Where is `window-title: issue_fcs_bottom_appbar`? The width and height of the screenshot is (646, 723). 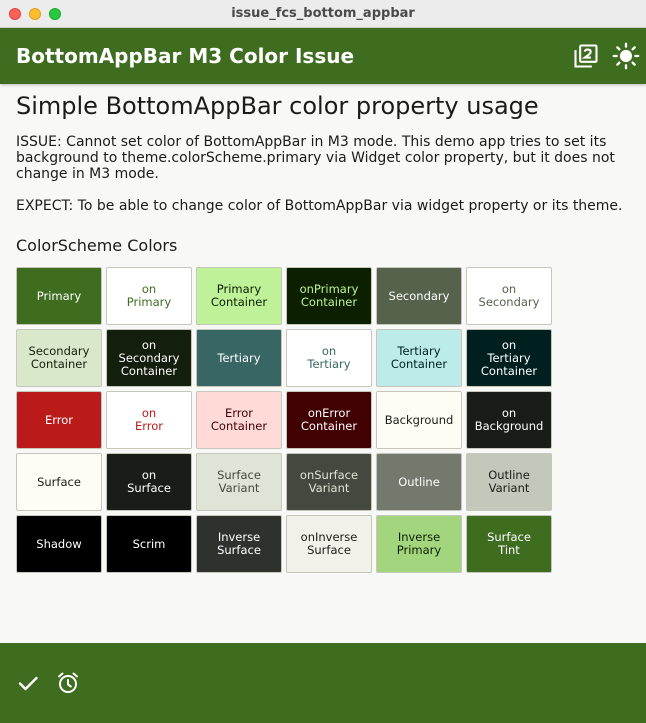
window-title: issue_fcs_bottom_appbar is located at coordinates (323, 13).